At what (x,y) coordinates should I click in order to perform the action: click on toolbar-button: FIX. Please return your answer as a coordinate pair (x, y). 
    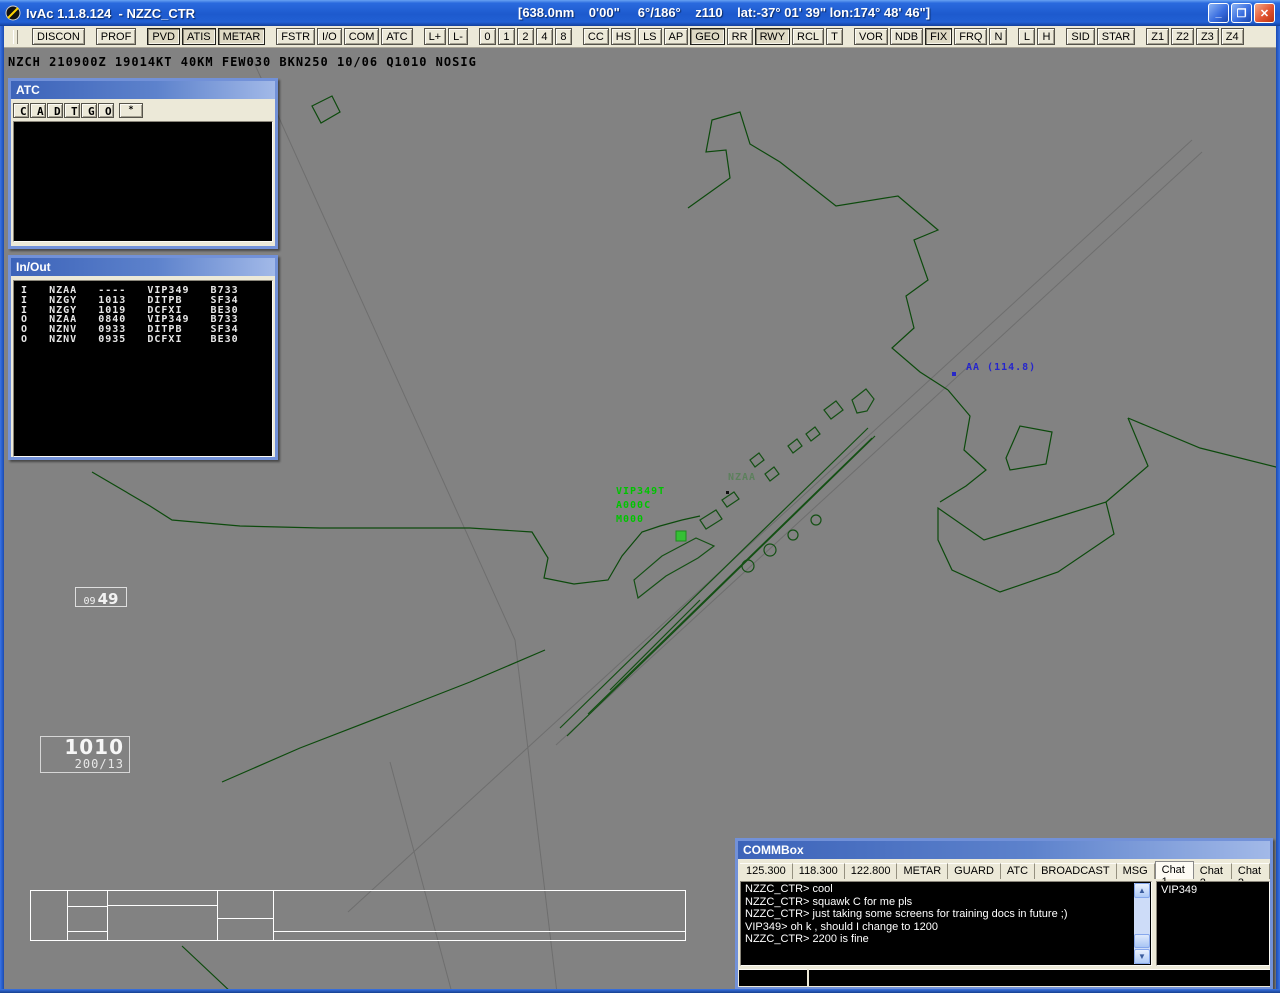
    Looking at the image, I should click on (939, 36).